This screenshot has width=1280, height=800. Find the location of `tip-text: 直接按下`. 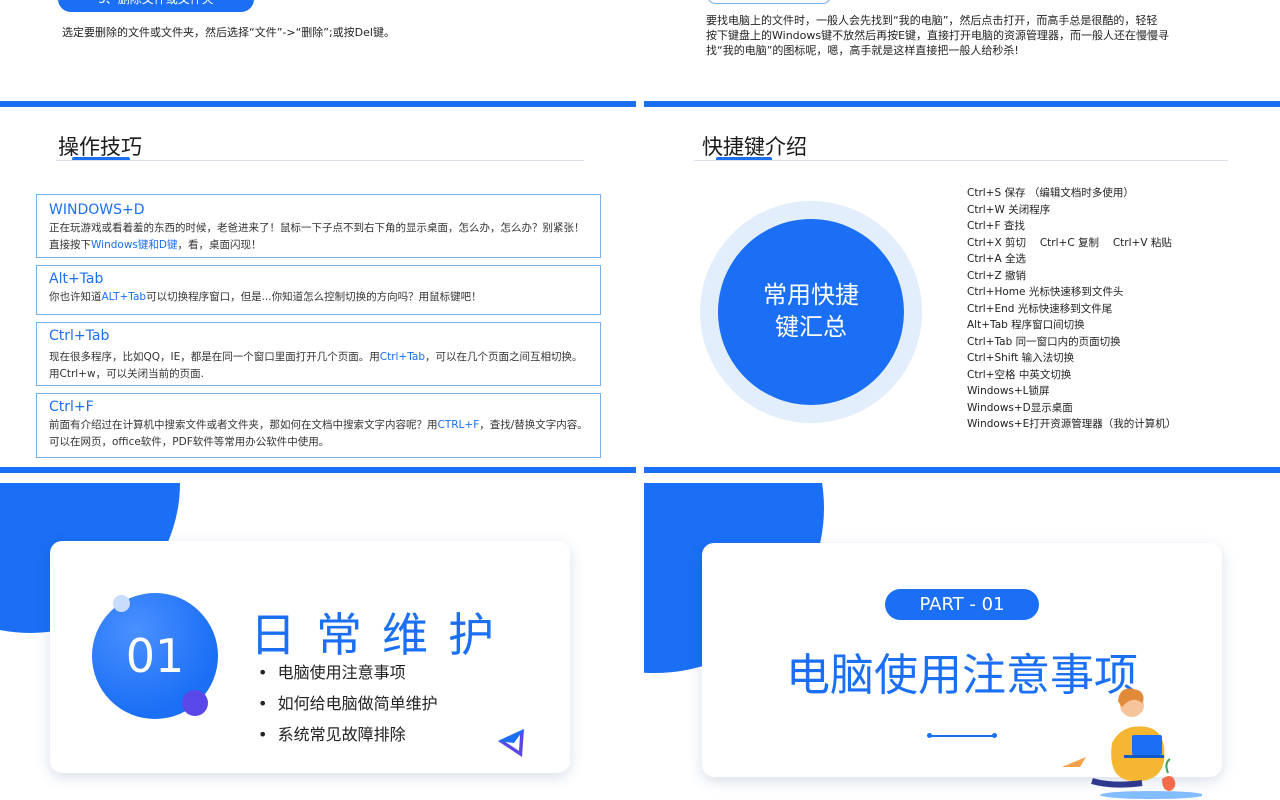

tip-text: 直接按下 is located at coordinates (70, 245).